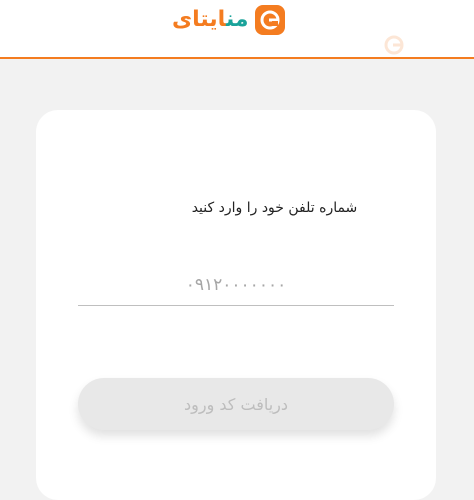 This screenshot has height=500, width=474. I want to click on header-bar: منایتای, so click(237, 29).